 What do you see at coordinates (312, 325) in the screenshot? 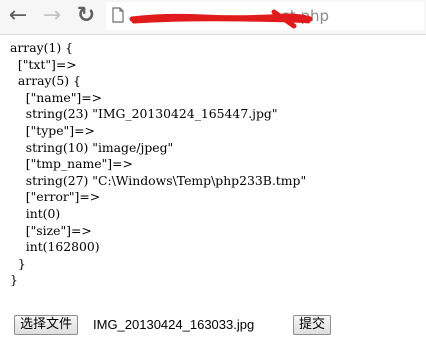
I see `submit-button: 提交` at bounding box center [312, 325].